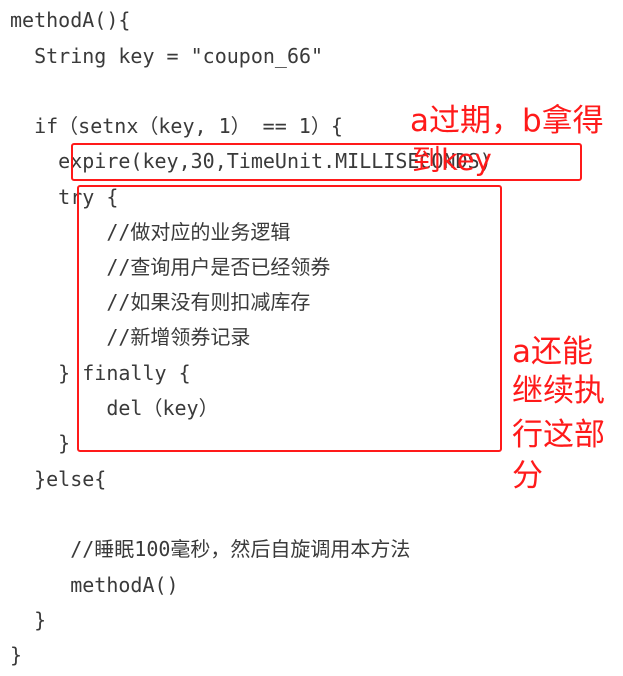 Image resolution: width=623 pixels, height=676 pixels. I want to click on code-line: }else{, so click(58, 479).